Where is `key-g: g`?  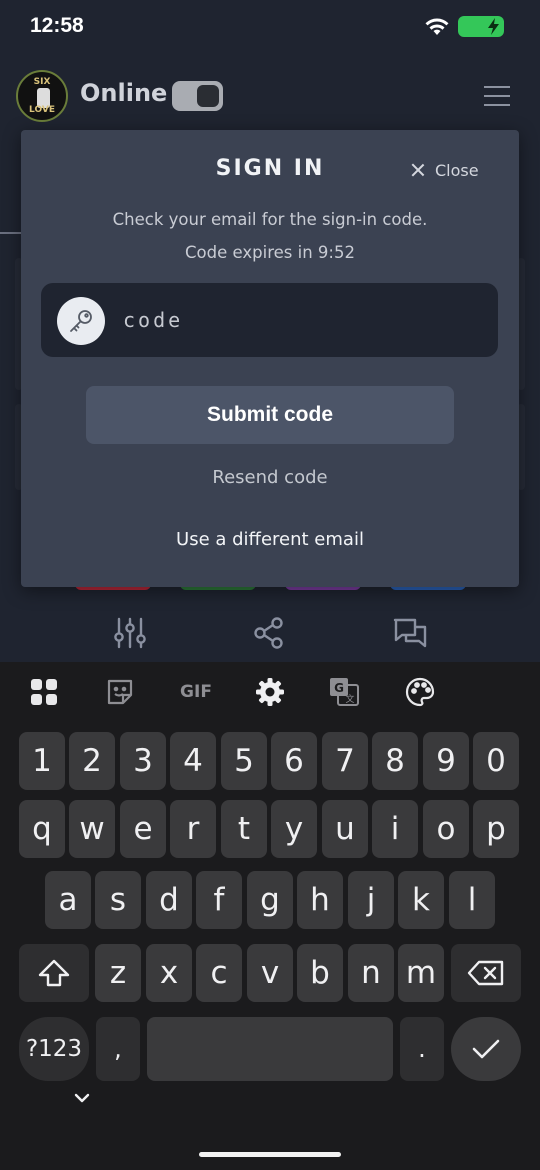 key-g: g is located at coordinates (270, 900).